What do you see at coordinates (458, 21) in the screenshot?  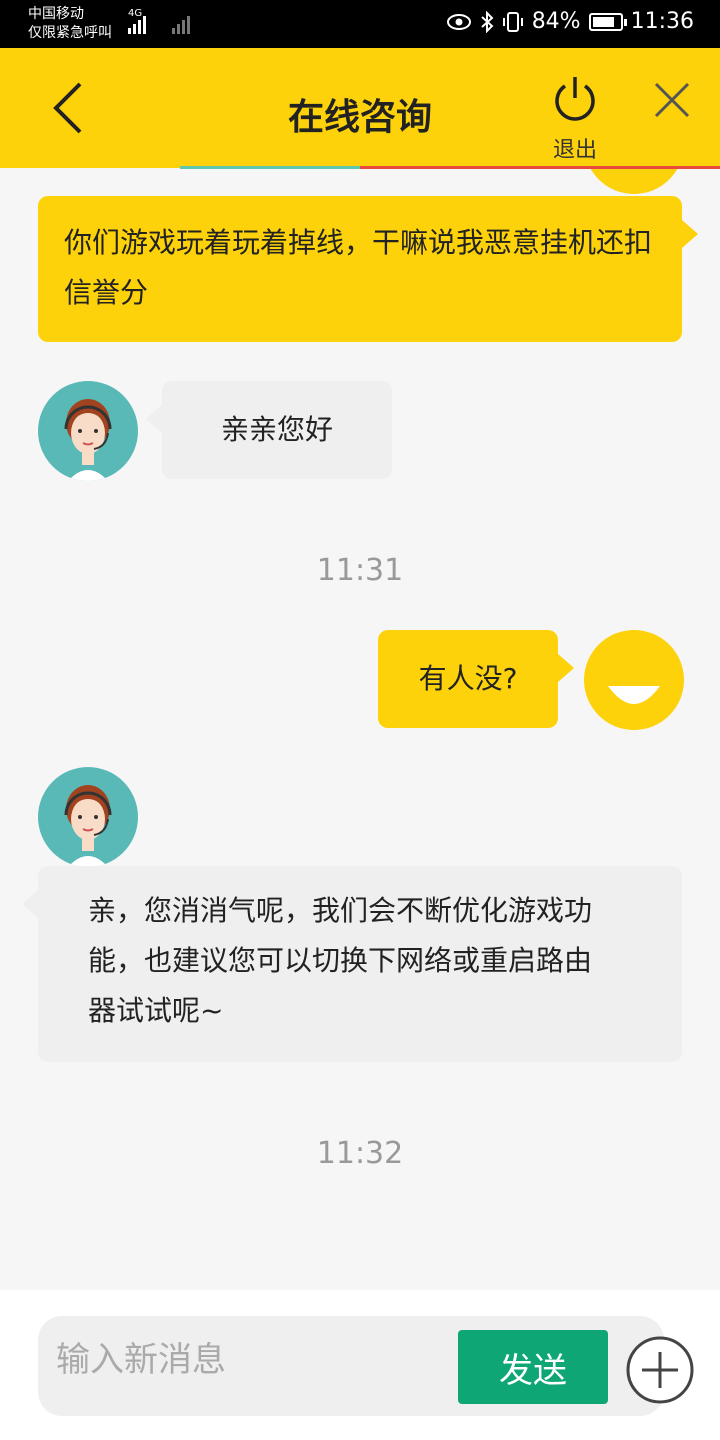 I see `eye-icon` at bounding box center [458, 21].